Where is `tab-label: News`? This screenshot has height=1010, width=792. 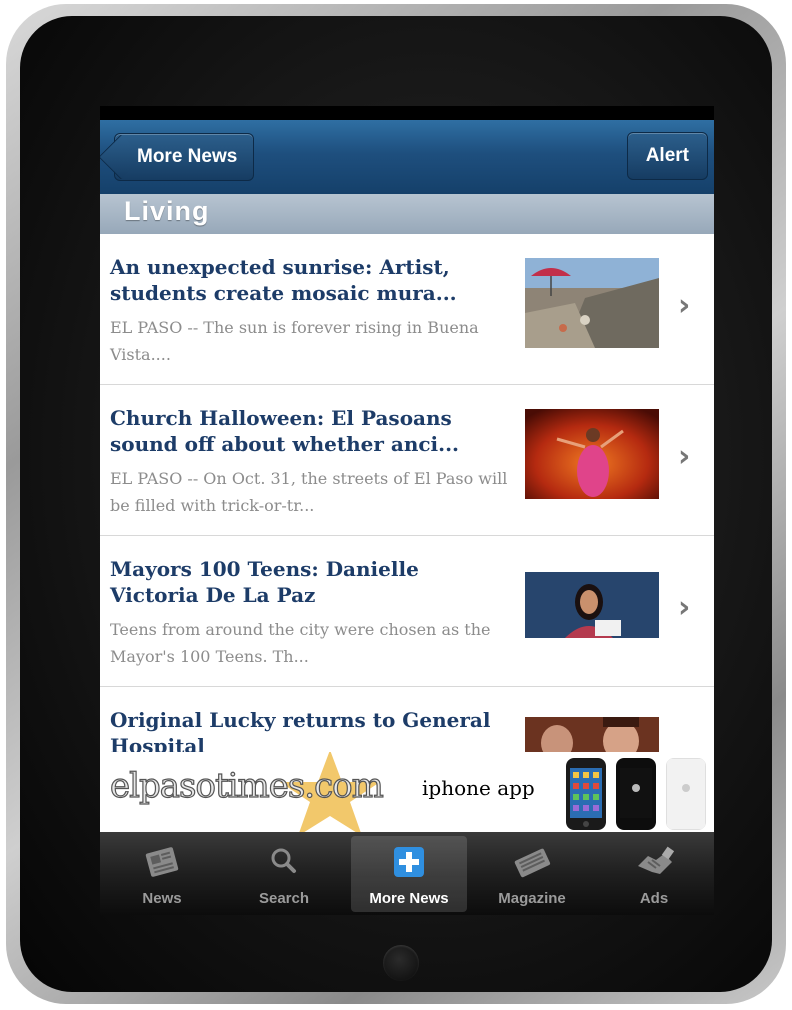
tab-label: News is located at coordinates (162, 898).